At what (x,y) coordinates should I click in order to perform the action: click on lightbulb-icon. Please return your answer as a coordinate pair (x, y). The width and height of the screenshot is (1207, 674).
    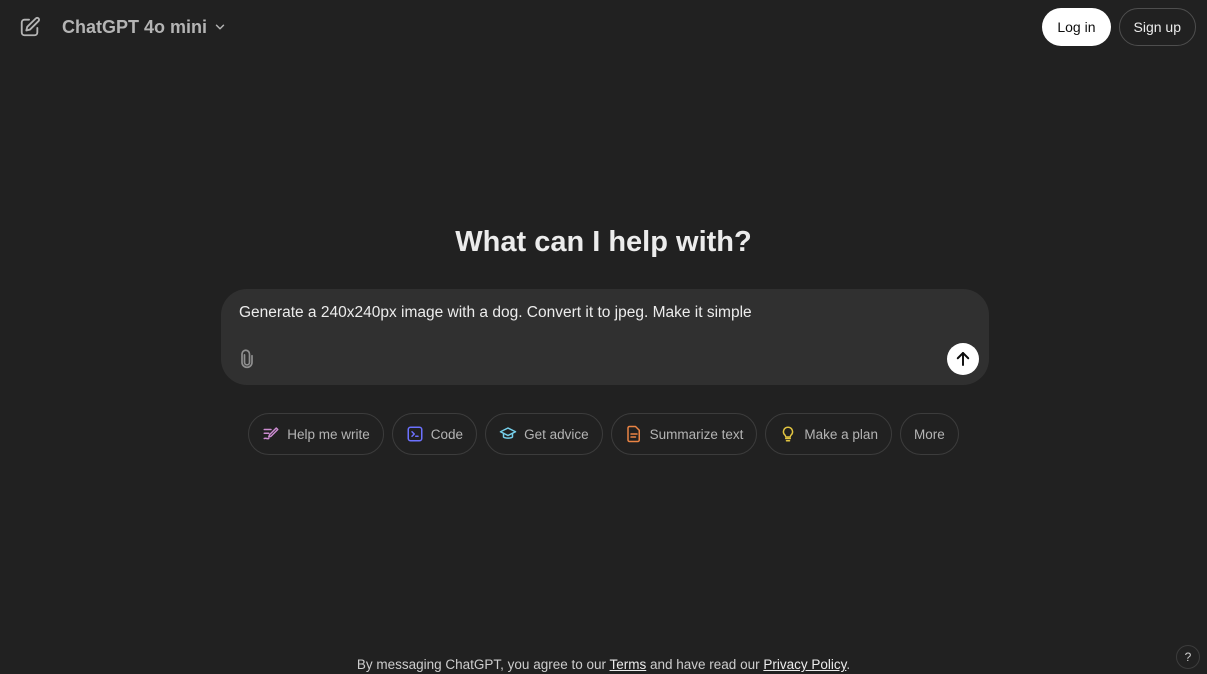
    Looking at the image, I should click on (788, 434).